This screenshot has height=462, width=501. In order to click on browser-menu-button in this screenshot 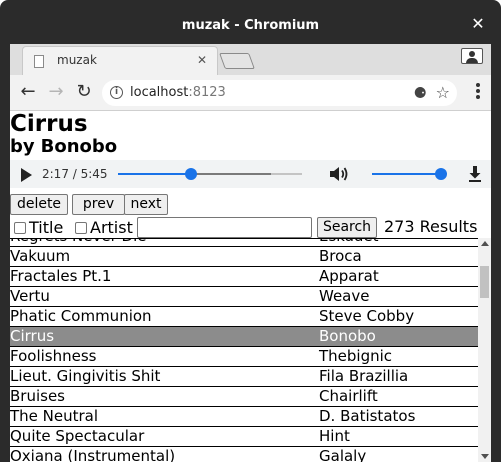, I will do `click(478, 92)`.